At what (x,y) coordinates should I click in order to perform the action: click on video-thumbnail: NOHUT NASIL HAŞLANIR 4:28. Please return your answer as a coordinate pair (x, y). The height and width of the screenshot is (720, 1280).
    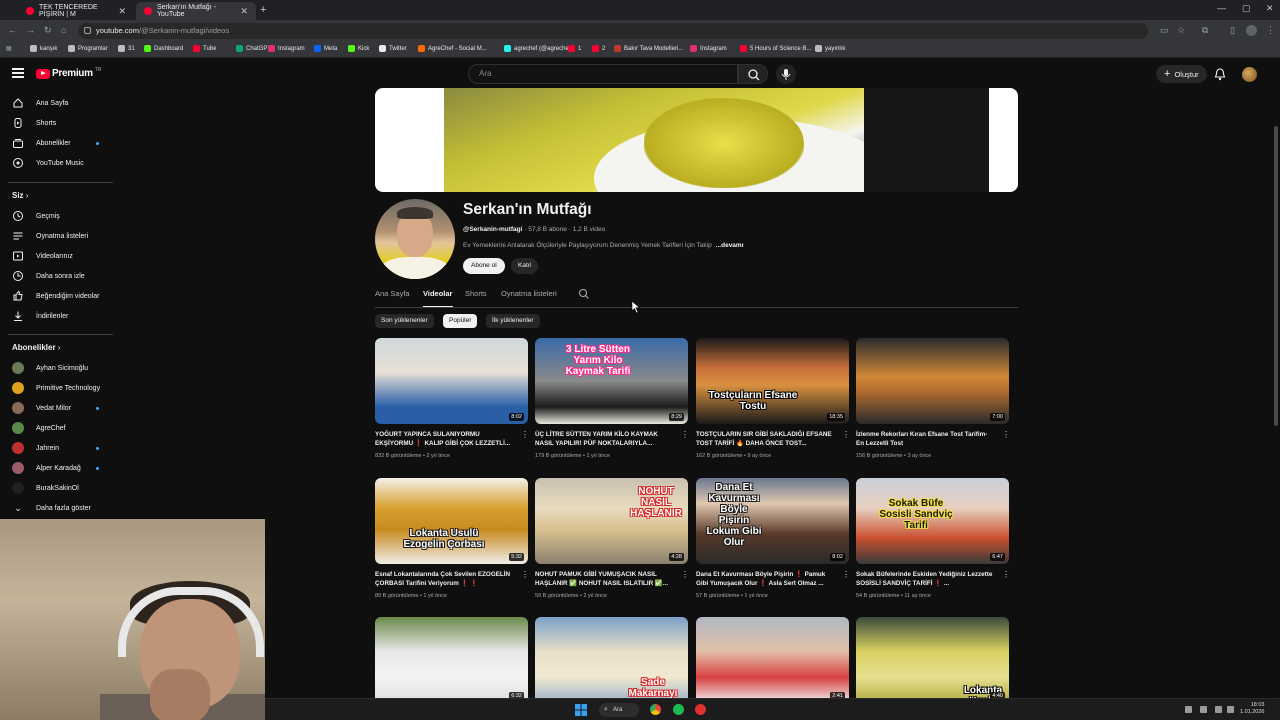
    Looking at the image, I should click on (611, 521).